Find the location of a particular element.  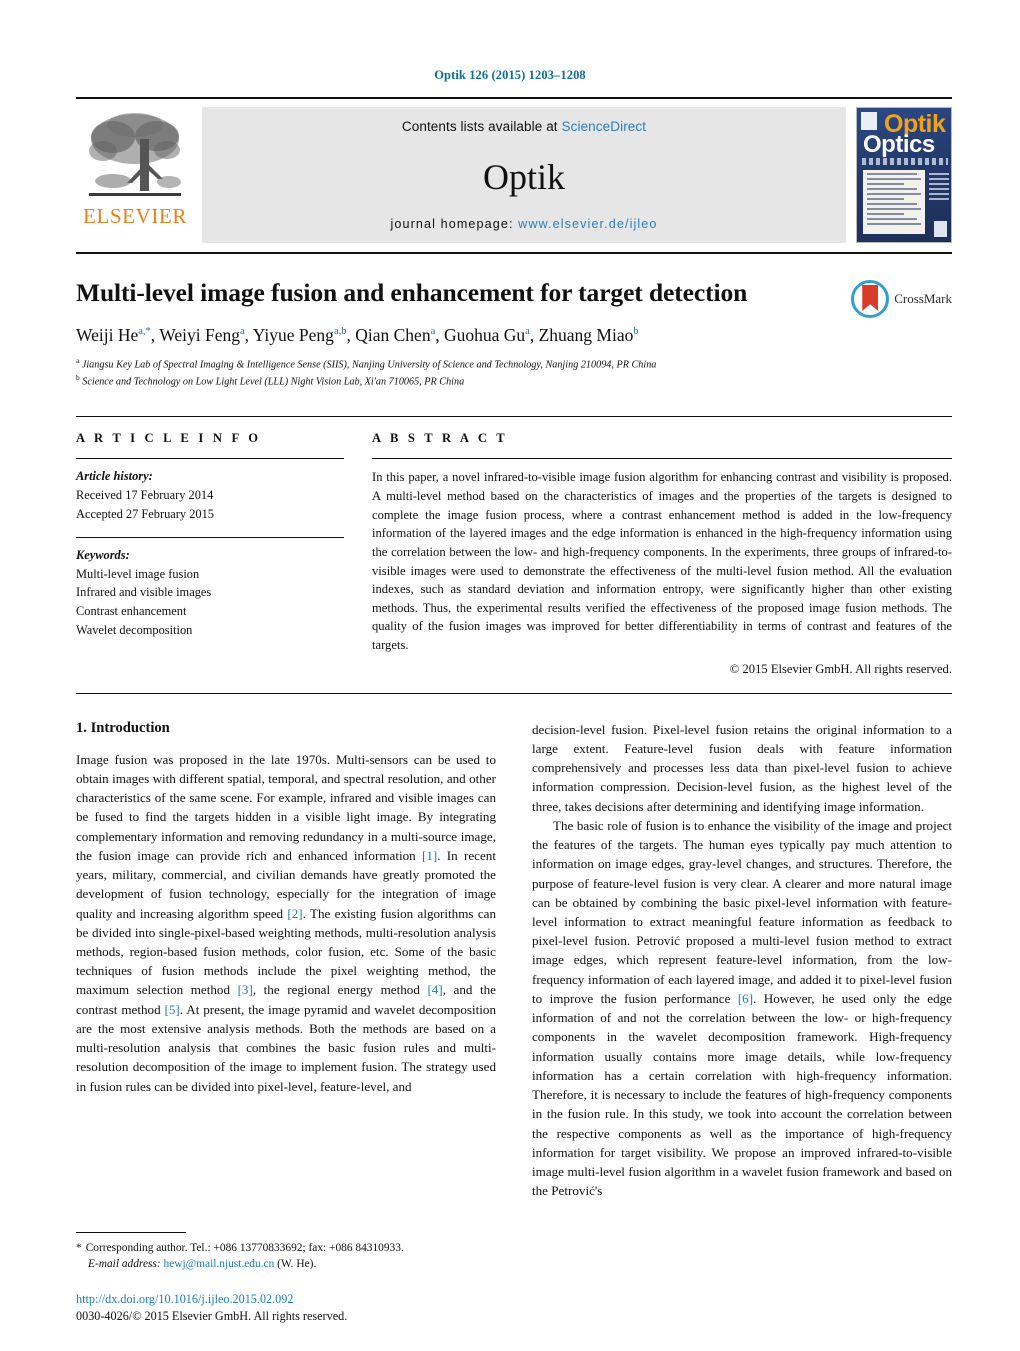

crossmark-badge: CrossMark is located at coordinates (901, 299).